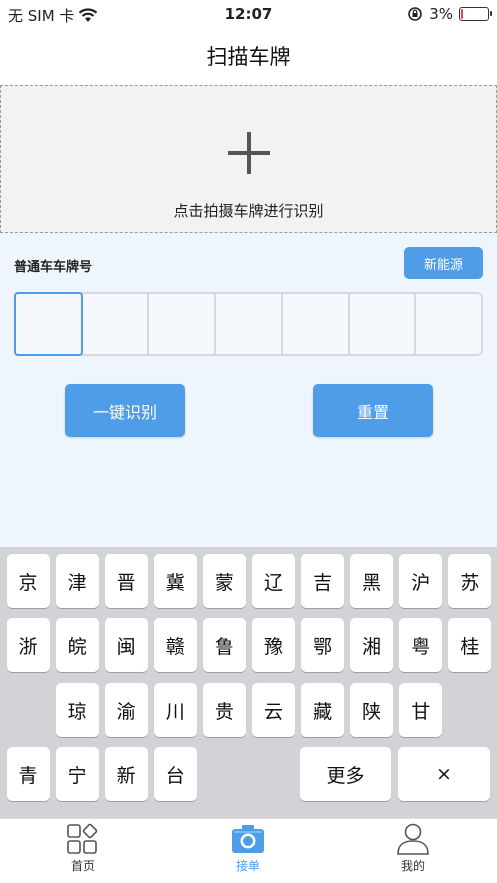 The width and height of the screenshot is (497, 883). Describe the element at coordinates (82, 838) in the screenshot. I see `home-grid-icon` at that location.